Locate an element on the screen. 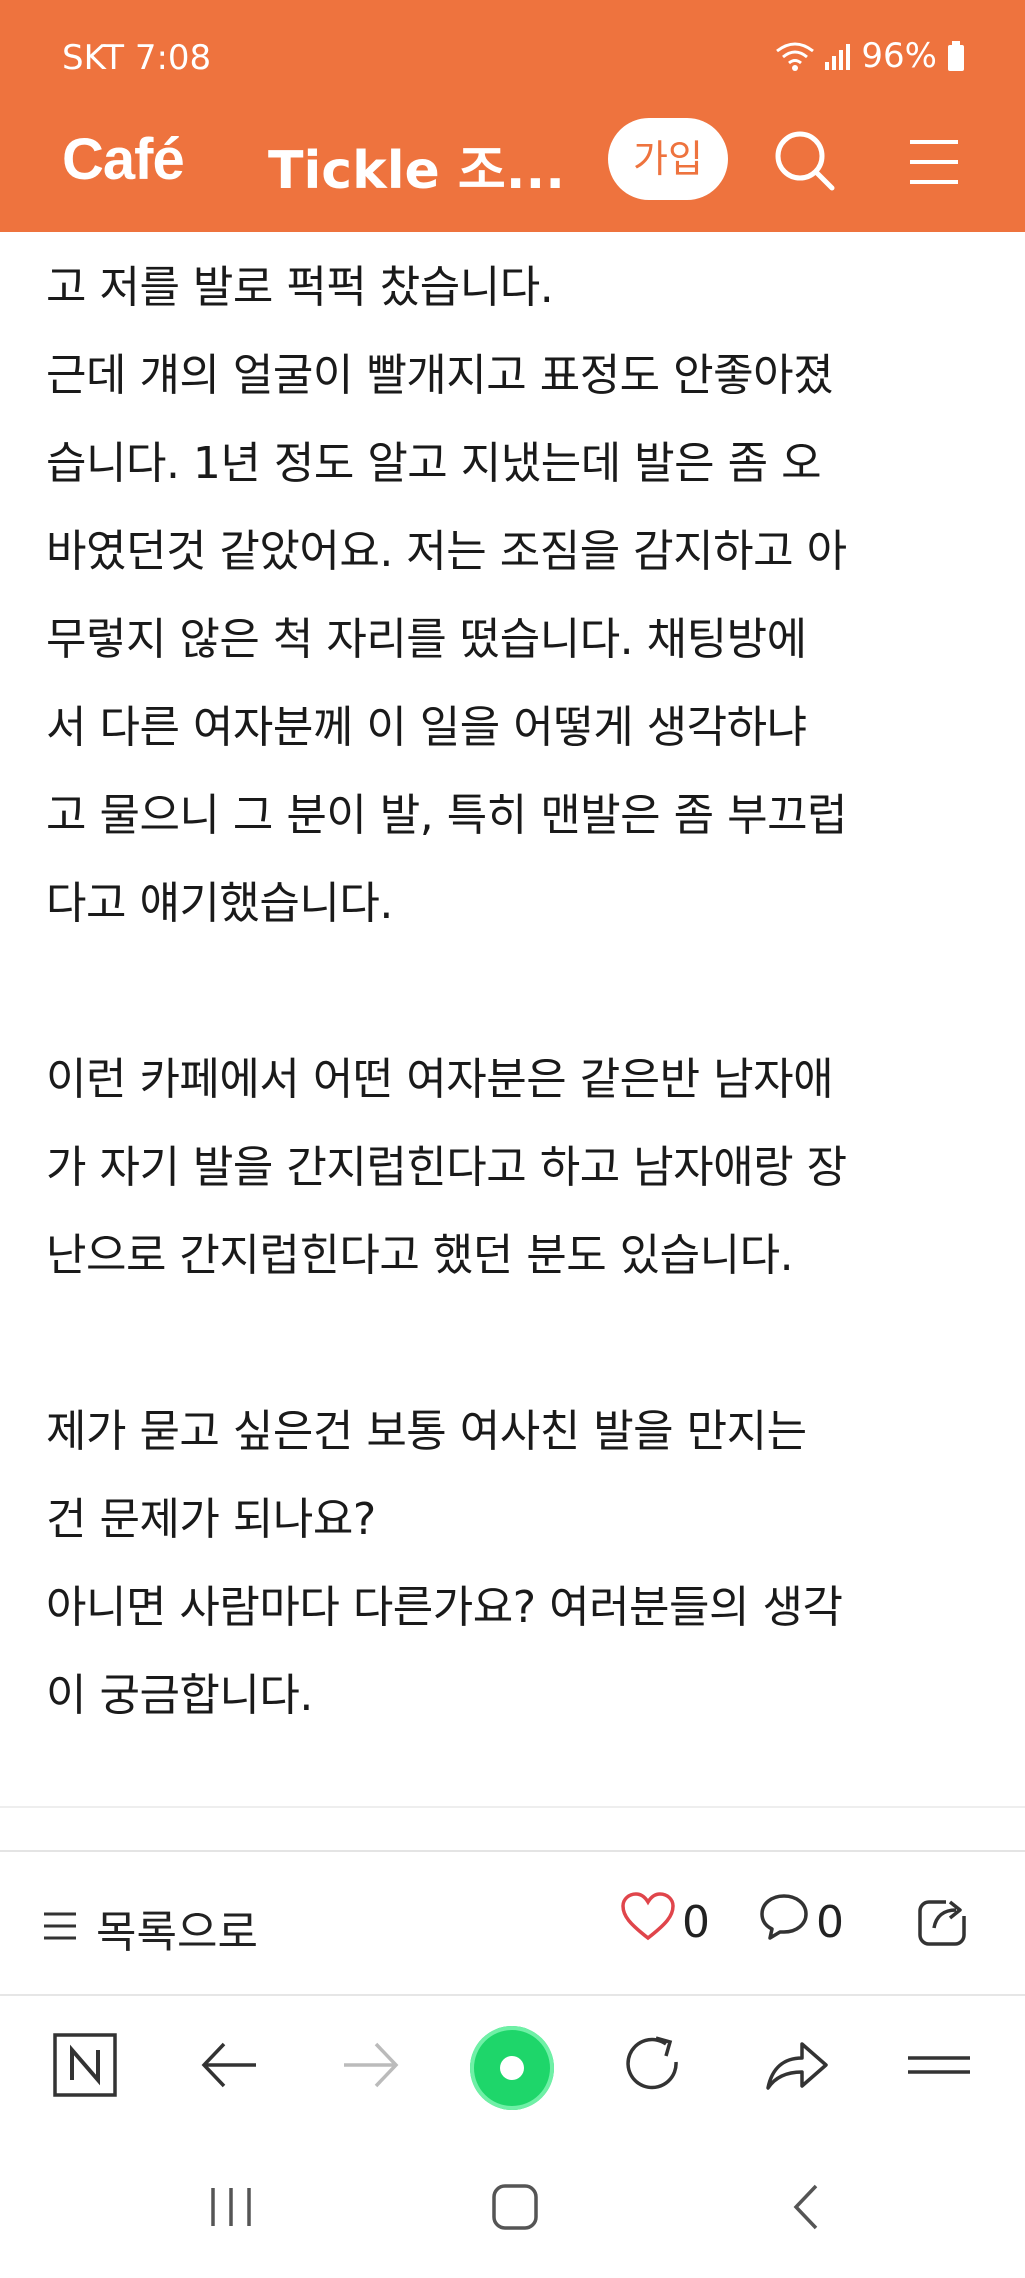 The image size is (1025, 2278). green-dot-center is located at coordinates (512, 2068).